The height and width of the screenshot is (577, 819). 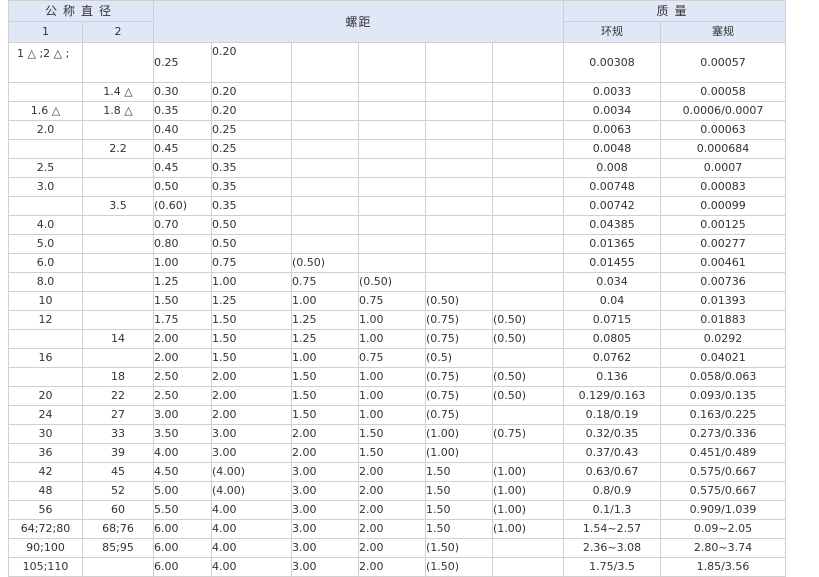 I want to click on cell-ring-gauge-mass: 0.008, so click(x=612, y=168).